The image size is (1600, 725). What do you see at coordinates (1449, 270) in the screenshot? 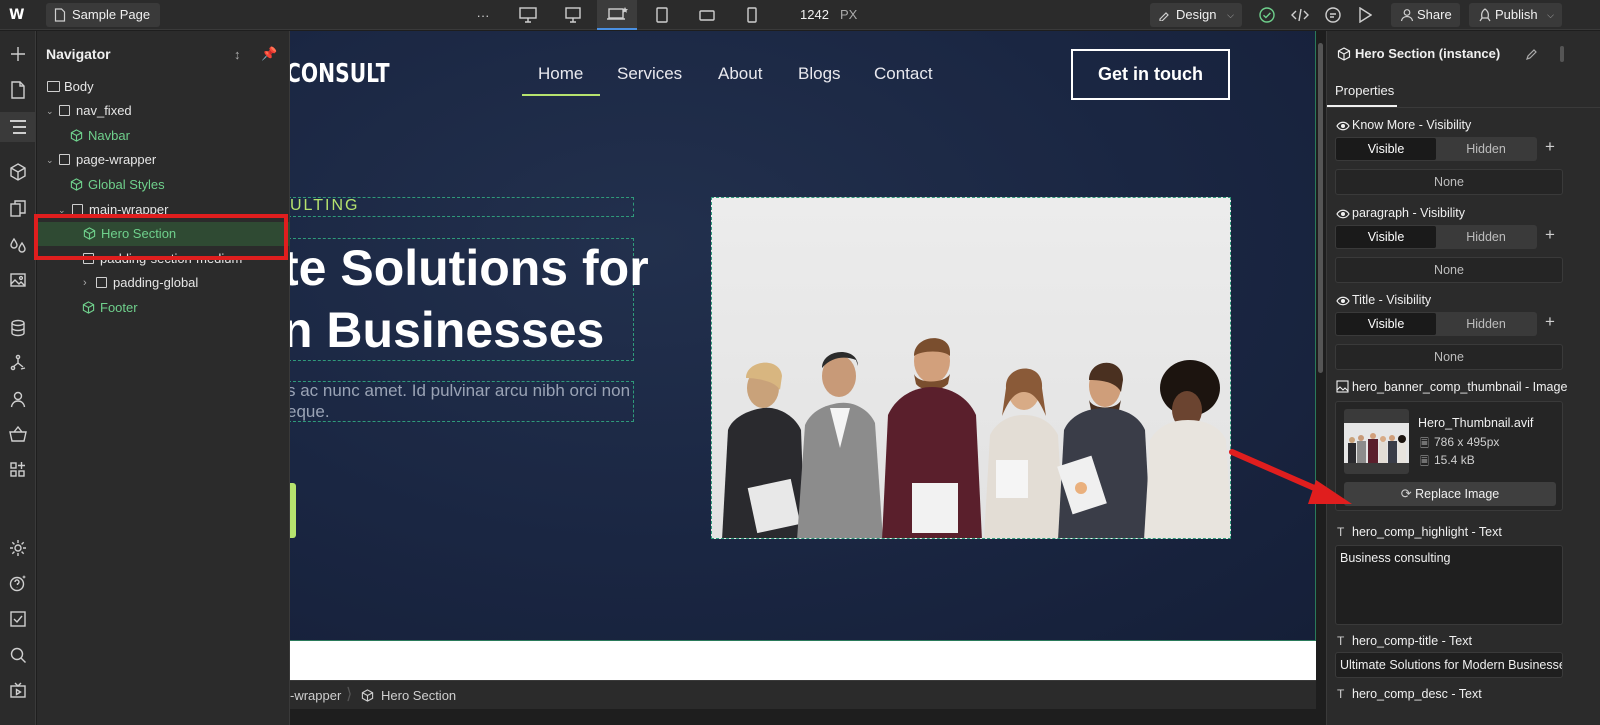
I see `paragraph-binding-value: None` at bounding box center [1449, 270].